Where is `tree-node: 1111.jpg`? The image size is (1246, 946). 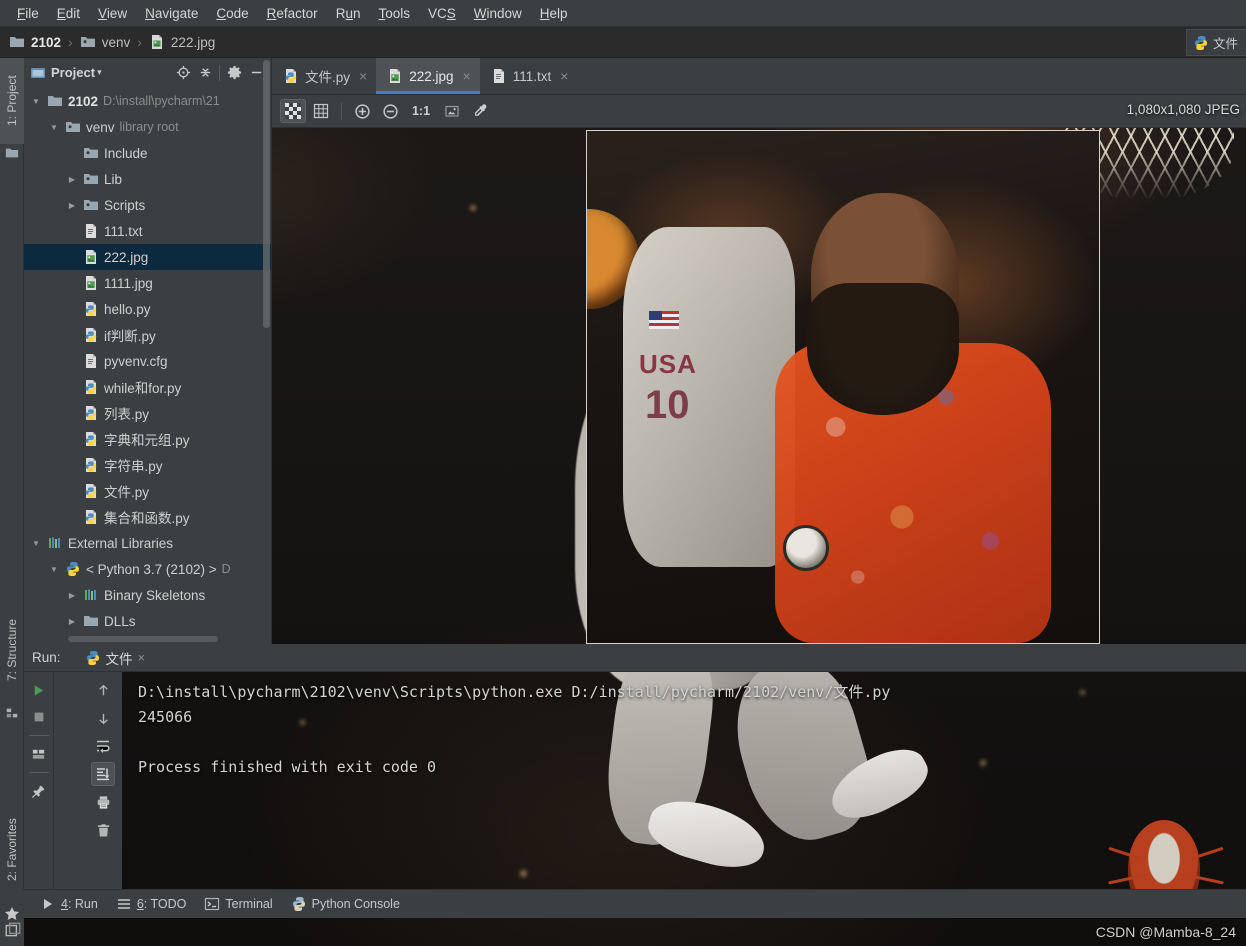
tree-node: 1111.jpg is located at coordinates (147, 283).